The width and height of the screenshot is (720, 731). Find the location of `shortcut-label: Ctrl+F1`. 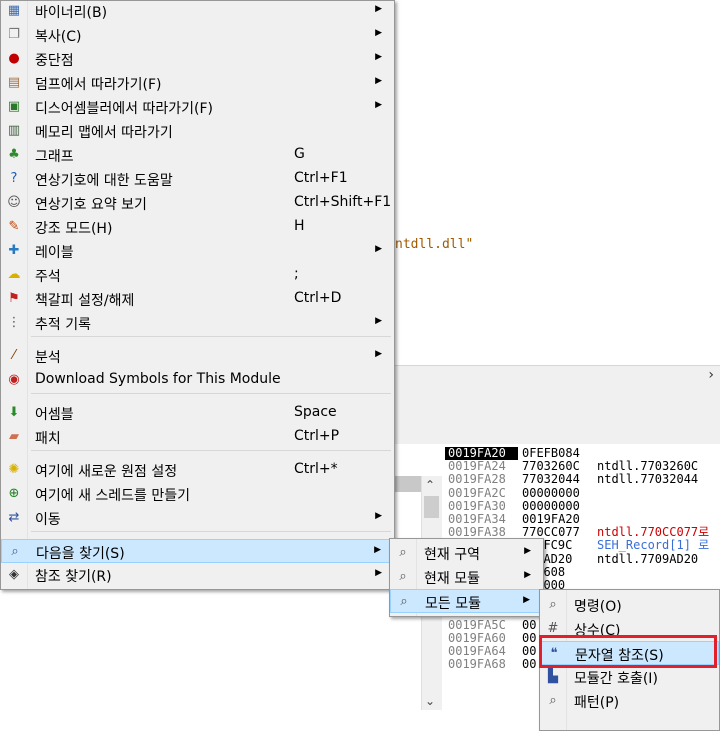

shortcut-label: Ctrl+F1 is located at coordinates (321, 178).